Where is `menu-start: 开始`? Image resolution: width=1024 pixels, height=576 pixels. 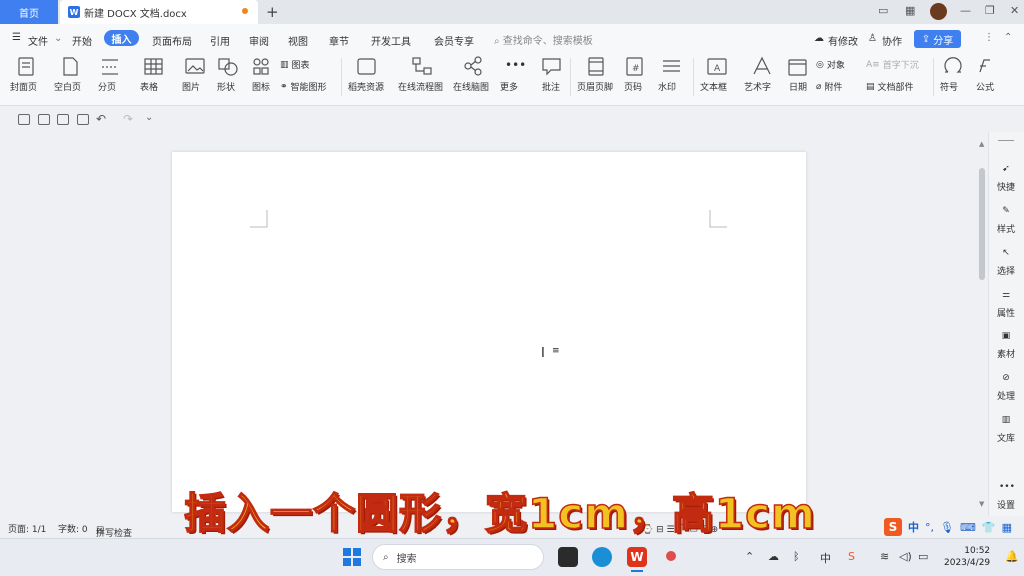
menu-start: 开始 is located at coordinates (82, 40).